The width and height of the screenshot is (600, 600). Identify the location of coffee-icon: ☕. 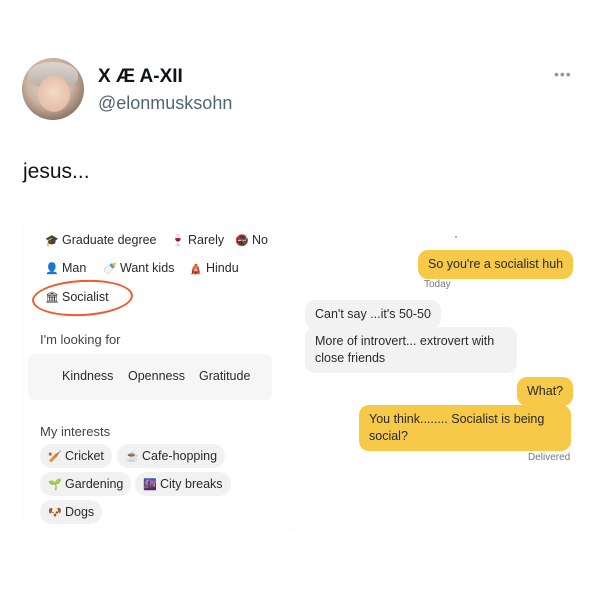
(132, 457).